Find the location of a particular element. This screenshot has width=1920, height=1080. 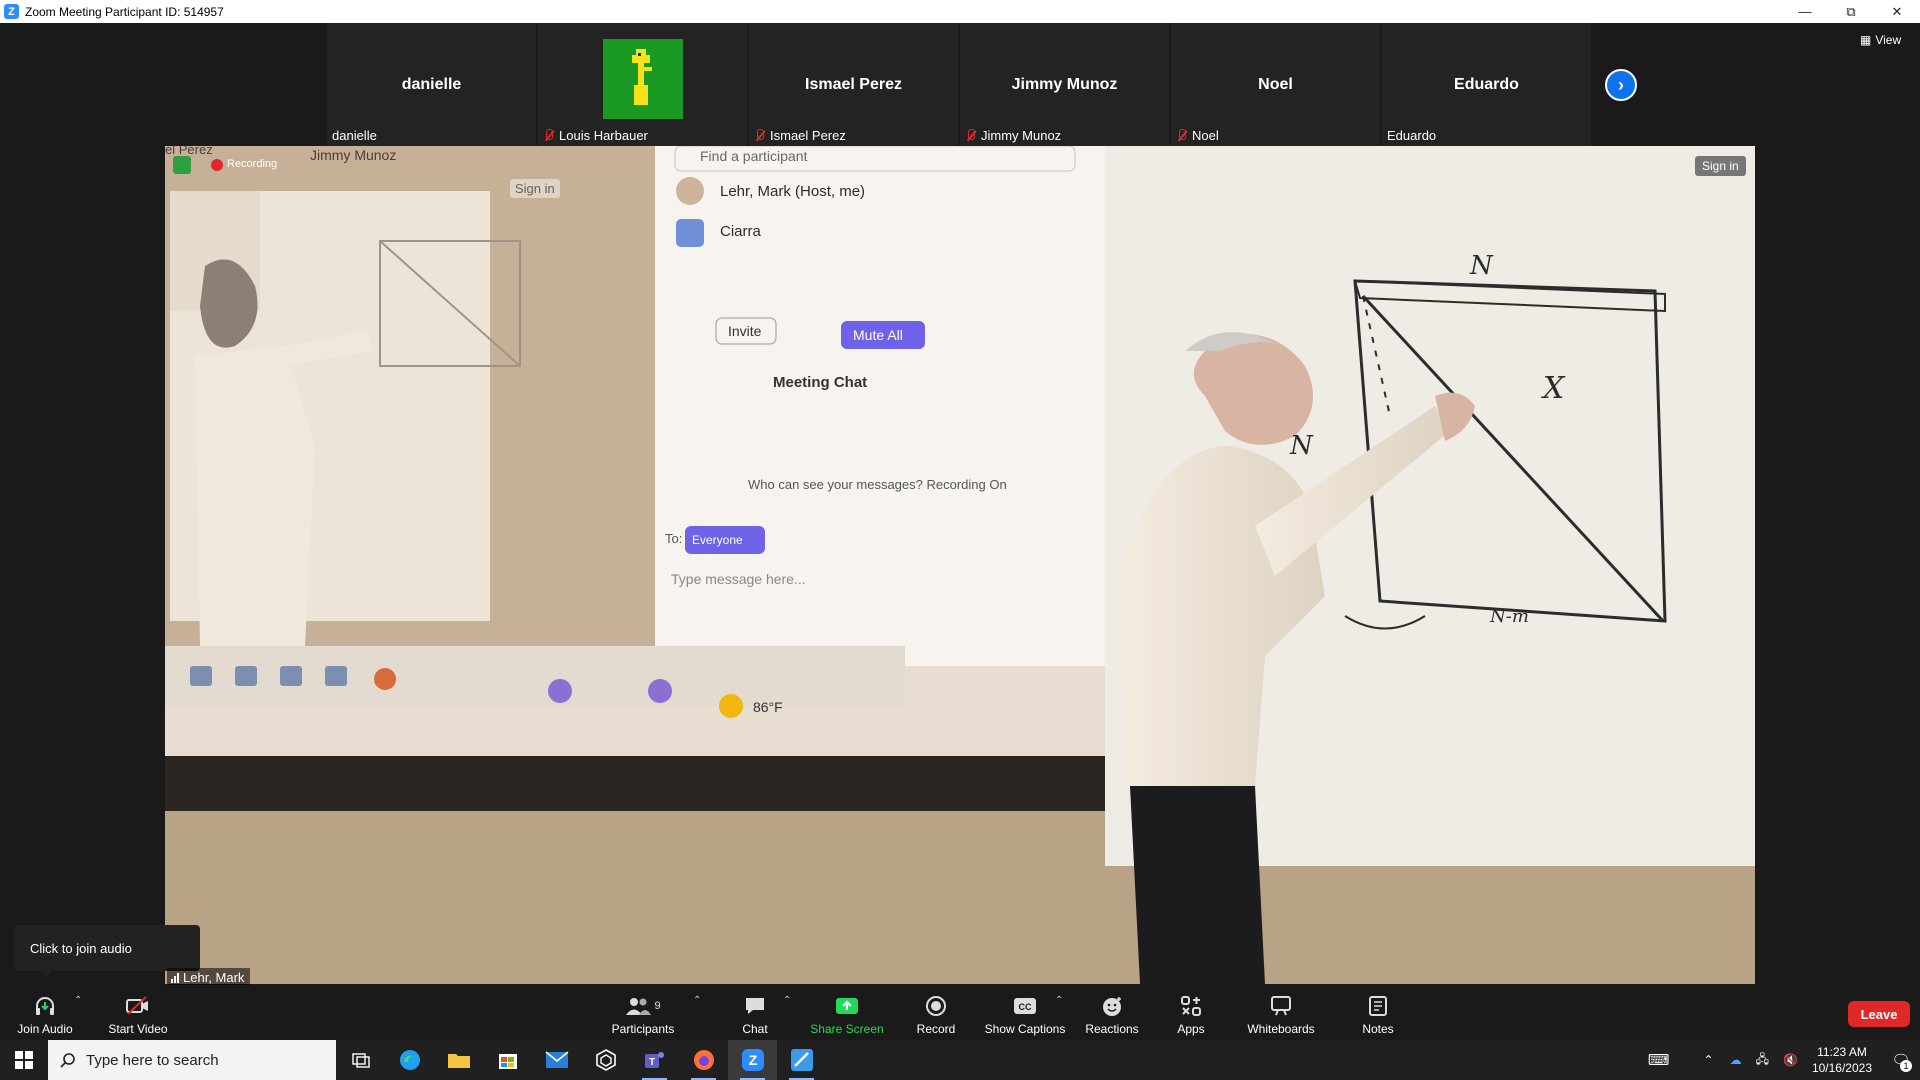

participant-display-name: Jimmy Munoz is located at coordinates (1064, 84).